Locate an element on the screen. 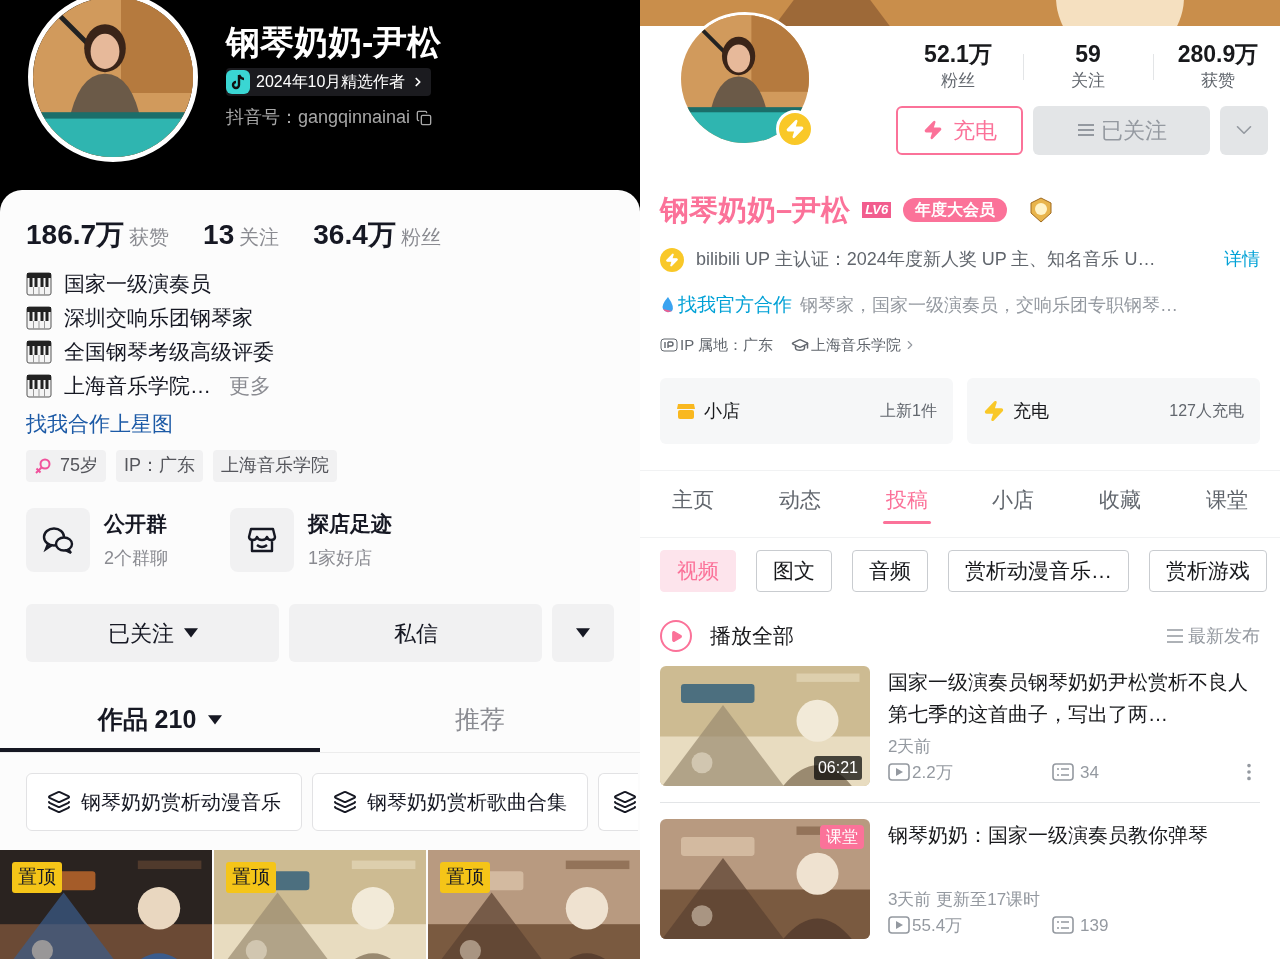 The height and width of the screenshot is (959, 1280). school-link: 上海音乐学院 is located at coordinates (854, 344).